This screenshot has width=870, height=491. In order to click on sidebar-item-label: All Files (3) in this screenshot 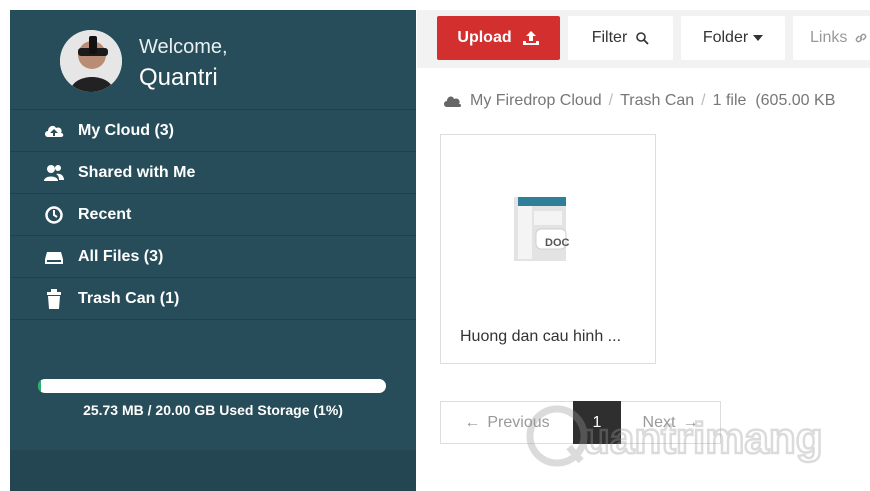, I will do `click(121, 256)`.